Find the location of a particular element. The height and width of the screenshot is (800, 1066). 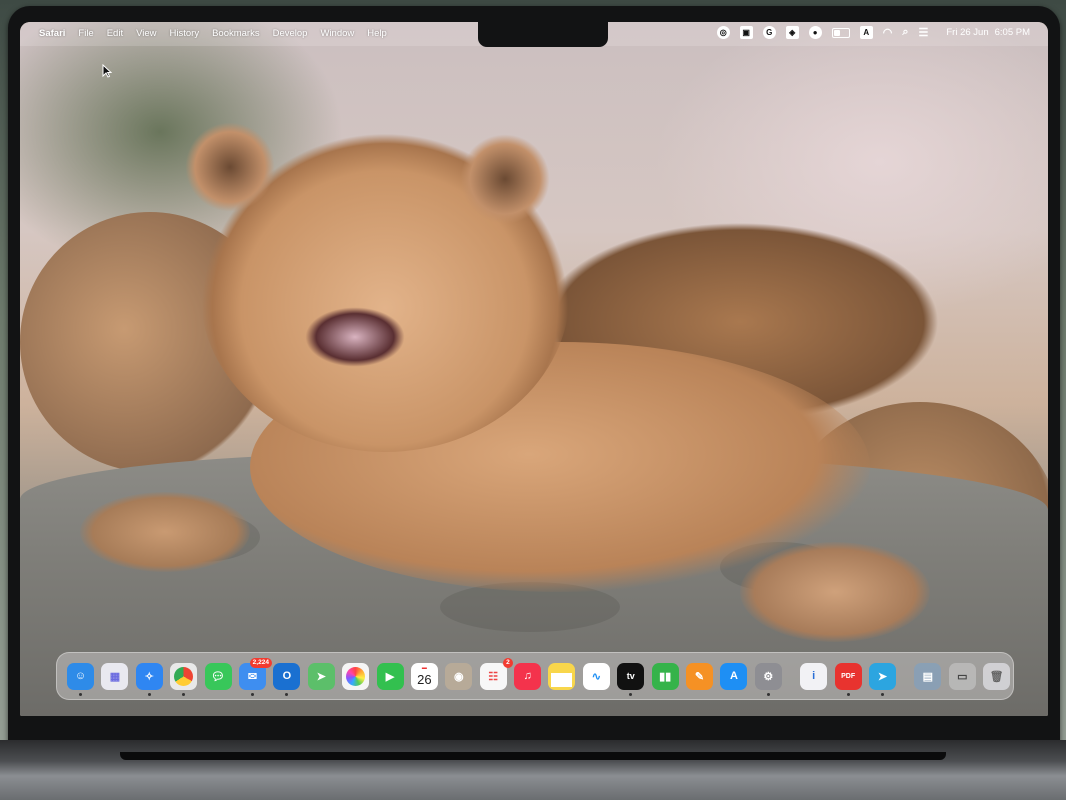

facetime-icon: ▶ is located at coordinates (390, 676).